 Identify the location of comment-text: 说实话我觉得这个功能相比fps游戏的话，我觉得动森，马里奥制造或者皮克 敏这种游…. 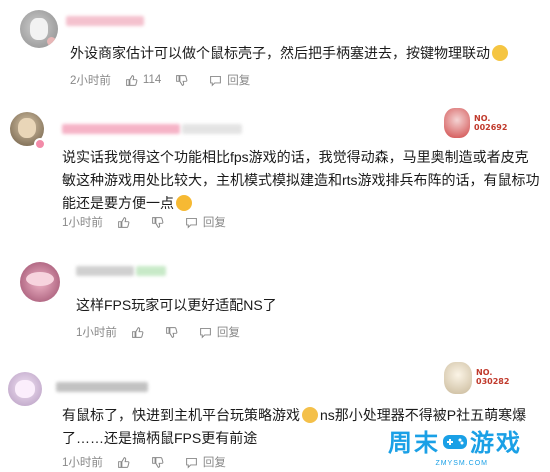
(301, 180).